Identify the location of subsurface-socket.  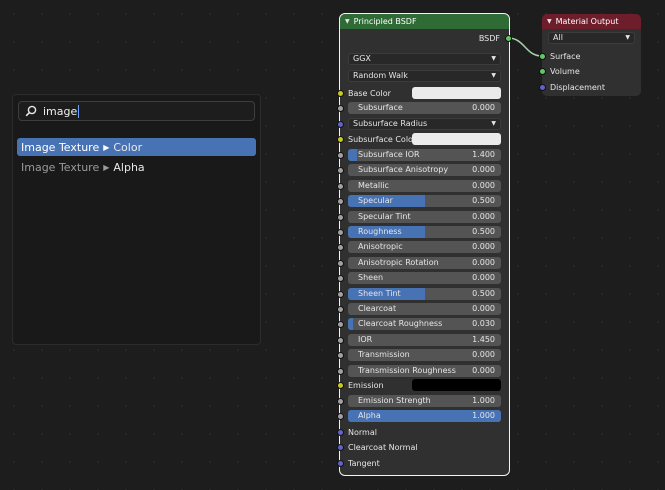
(340, 108).